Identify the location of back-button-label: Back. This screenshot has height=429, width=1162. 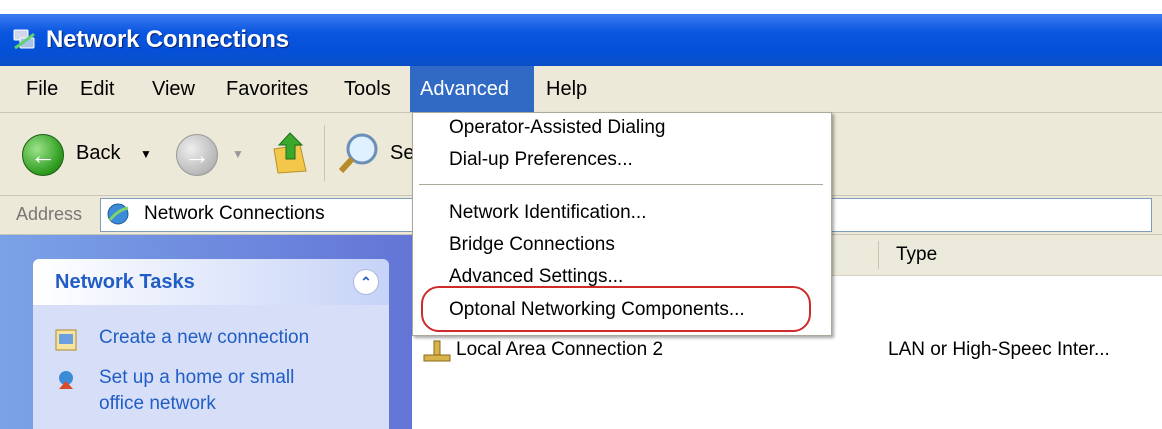
(98, 153).